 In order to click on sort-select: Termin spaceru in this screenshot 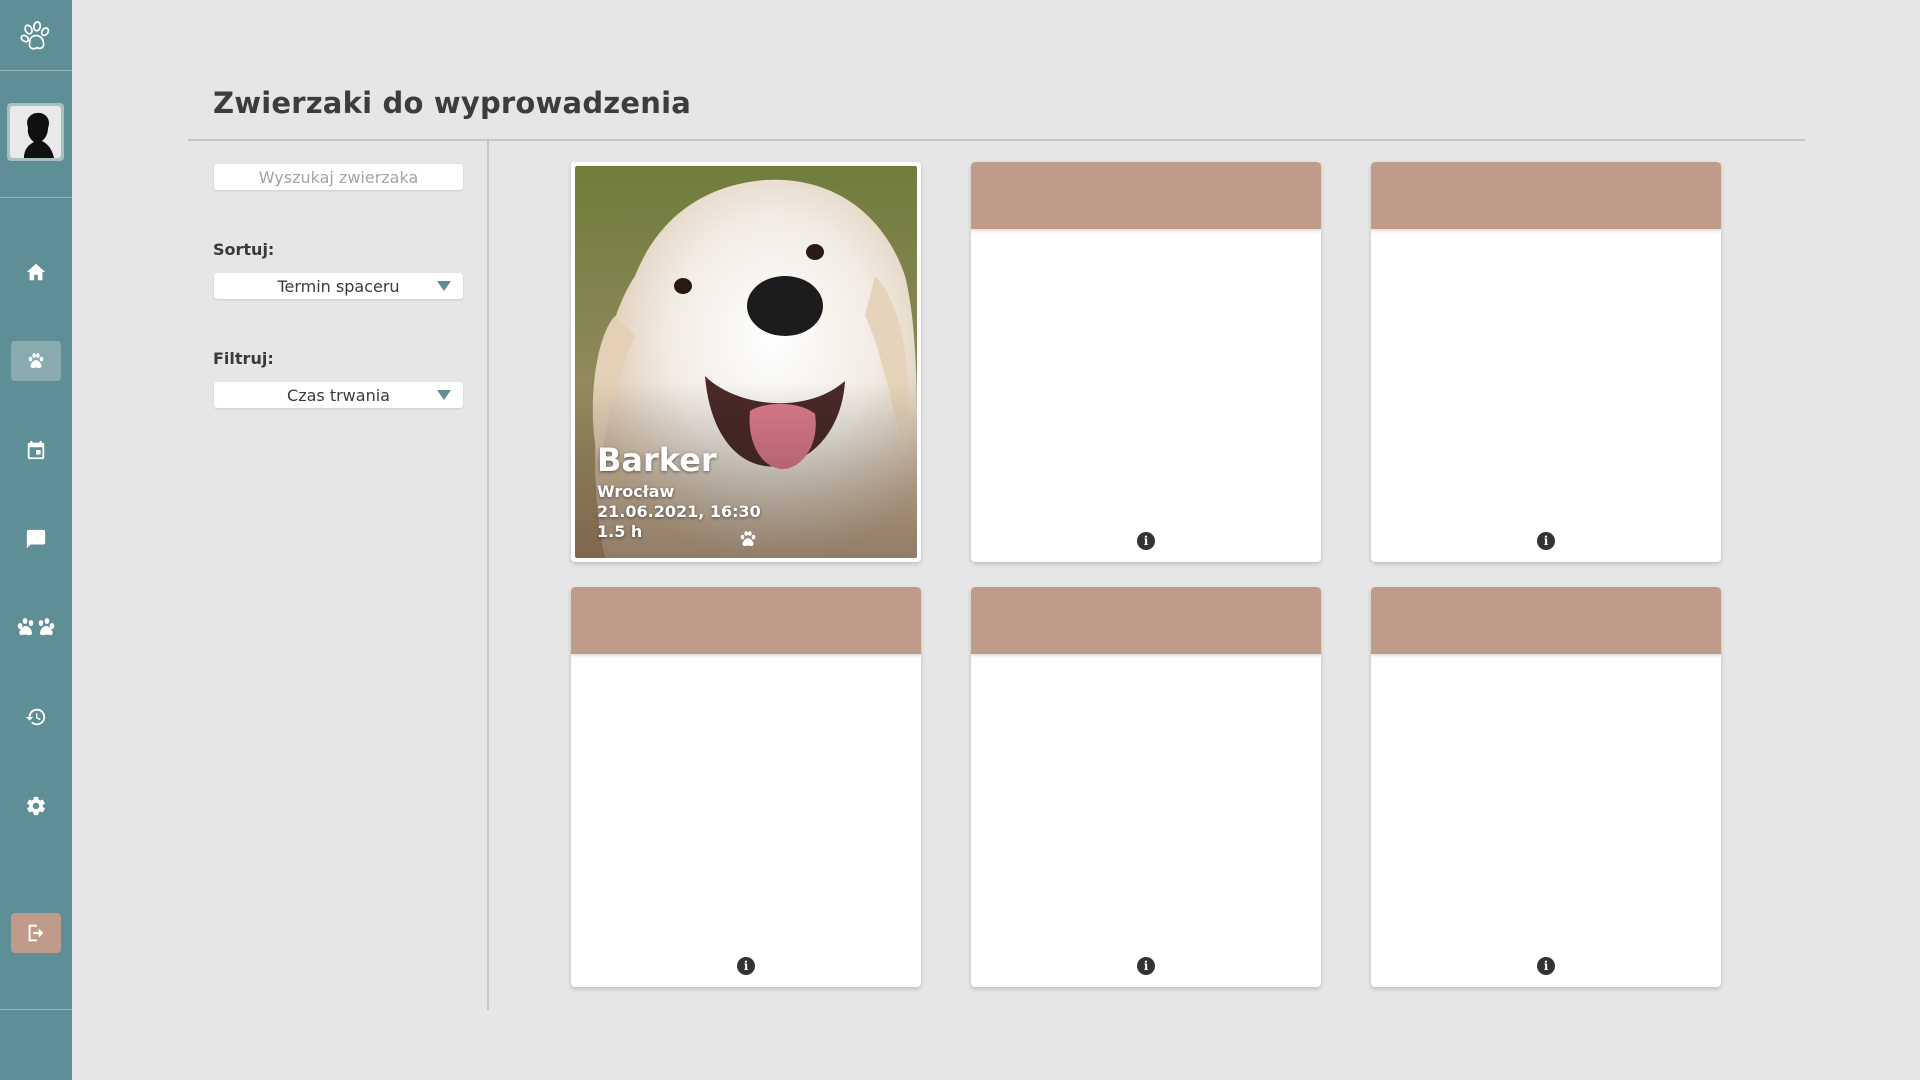, I will do `click(338, 286)`.